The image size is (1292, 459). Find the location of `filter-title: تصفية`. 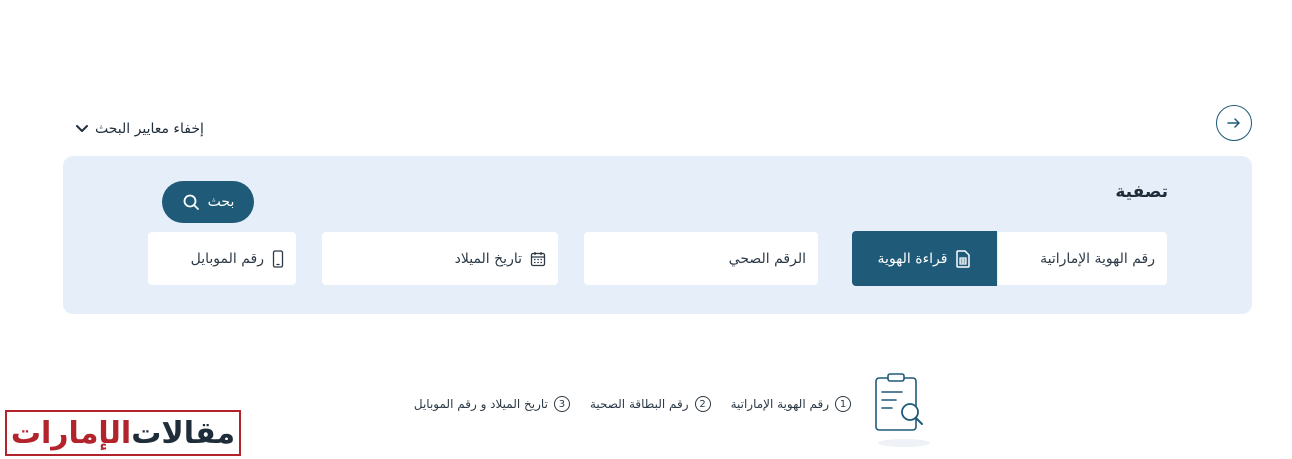

filter-title: تصفية is located at coordinates (1141, 192).